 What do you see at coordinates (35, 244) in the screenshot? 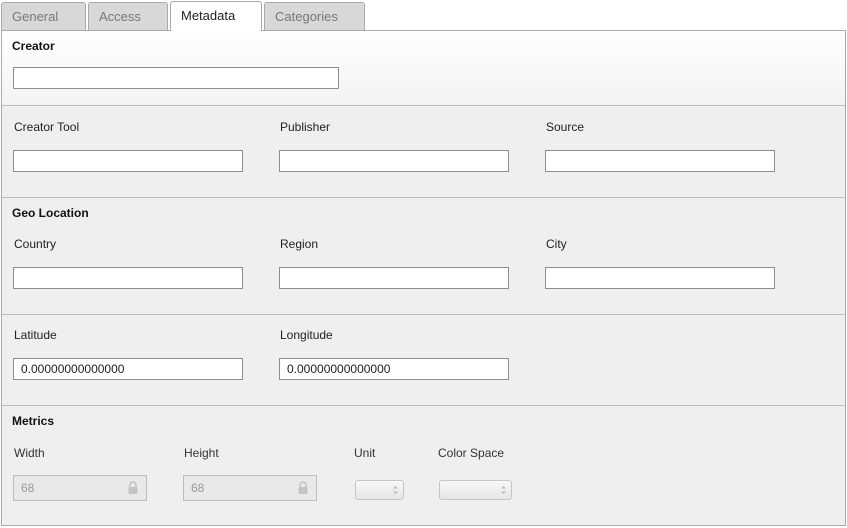
I see `country-label: Country` at bounding box center [35, 244].